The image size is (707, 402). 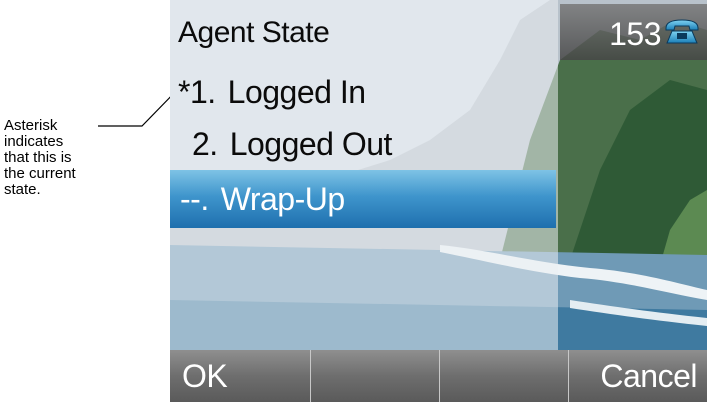 What do you see at coordinates (282, 198) in the screenshot?
I see `menu-item-label: Wrap-Up` at bounding box center [282, 198].